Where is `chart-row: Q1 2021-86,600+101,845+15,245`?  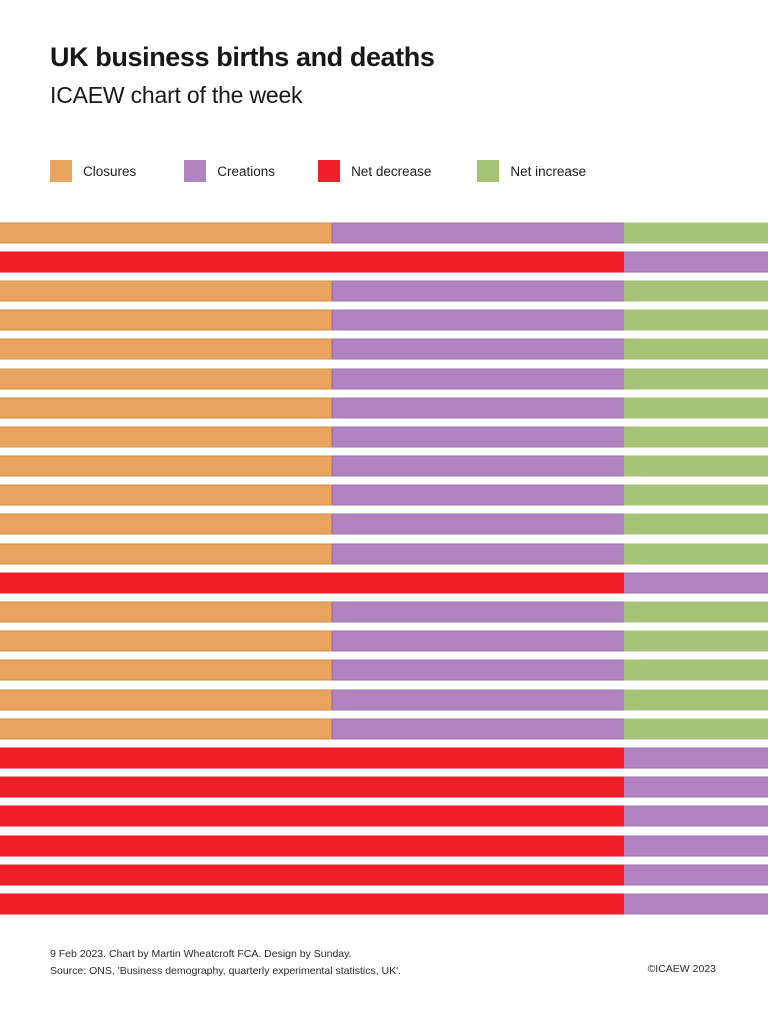 chart-row: Q1 2021-86,600+101,845+15,245 is located at coordinates (384, 699).